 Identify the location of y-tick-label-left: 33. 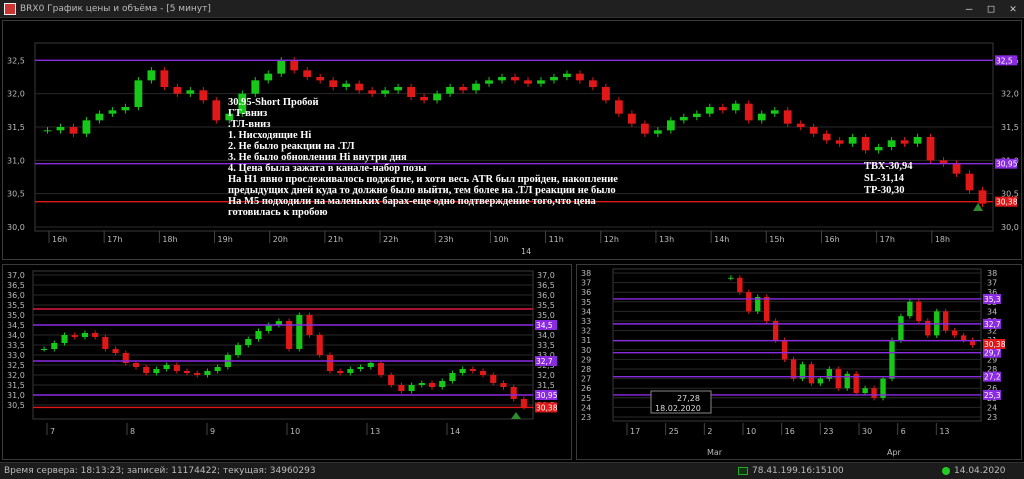
(586, 321).